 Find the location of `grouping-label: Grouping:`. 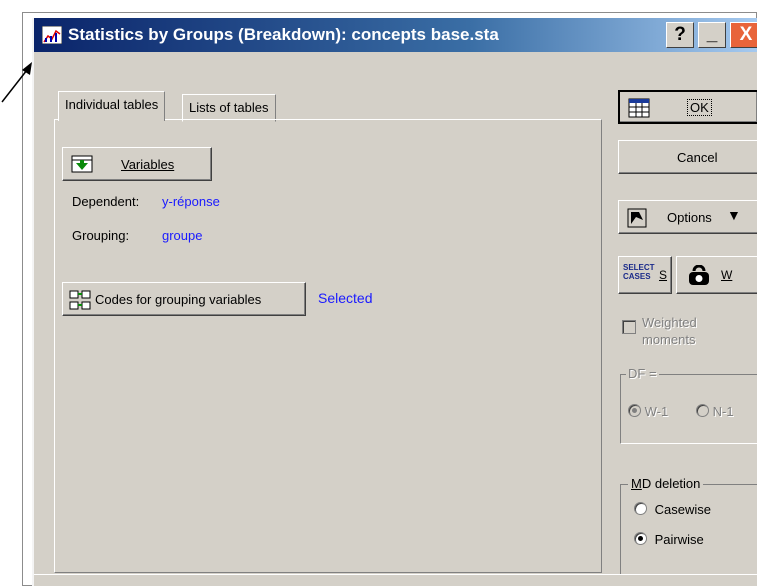

grouping-label: Grouping: is located at coordinates (101, 235).